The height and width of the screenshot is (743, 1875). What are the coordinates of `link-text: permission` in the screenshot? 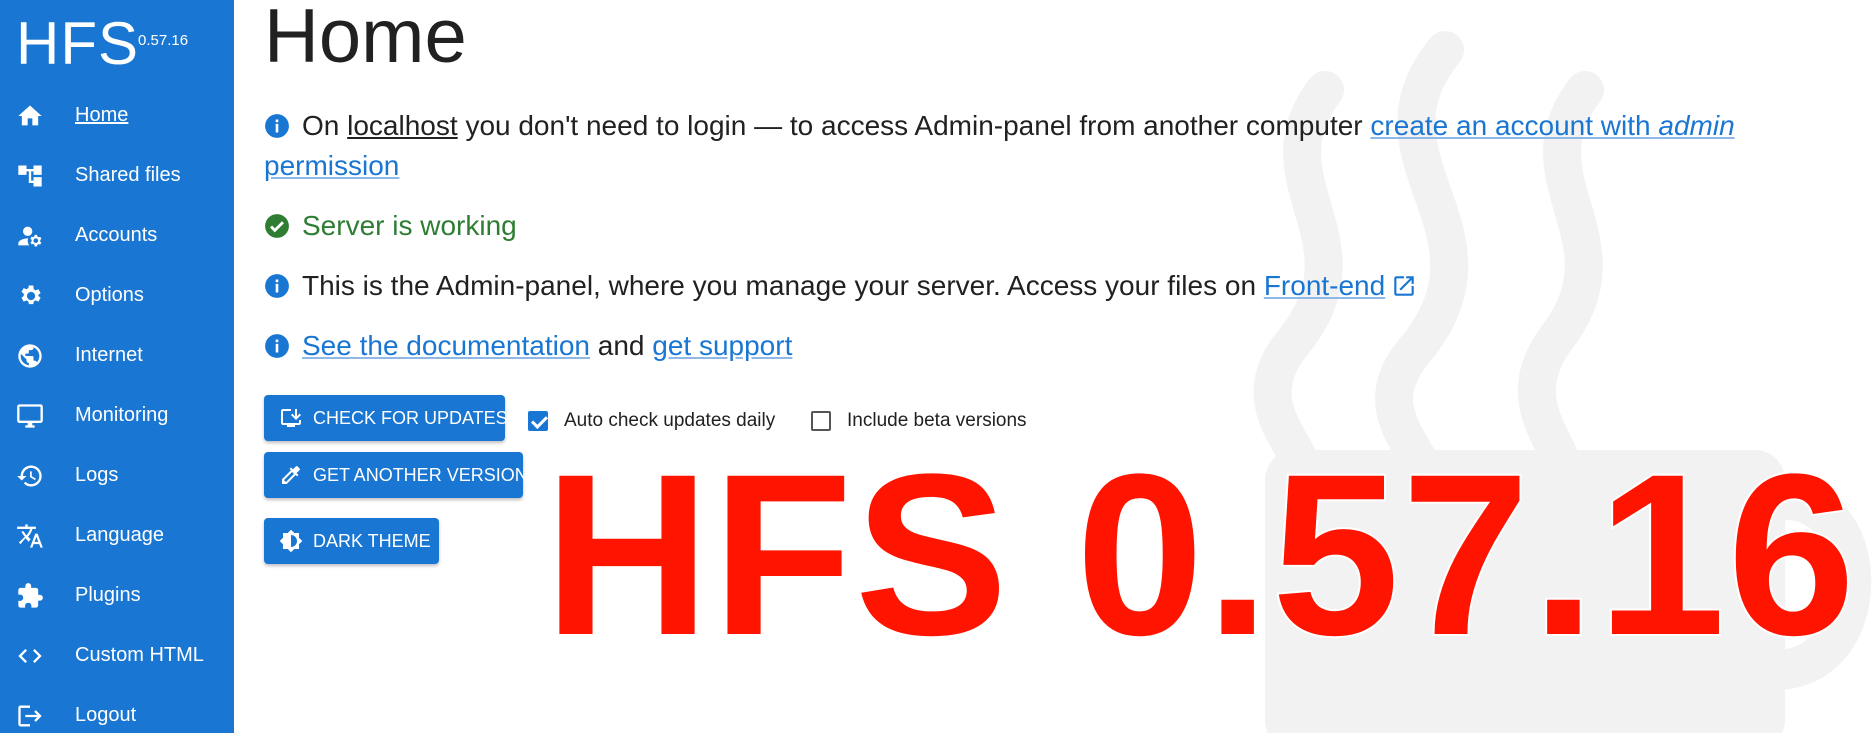 It's located at (332, 165).